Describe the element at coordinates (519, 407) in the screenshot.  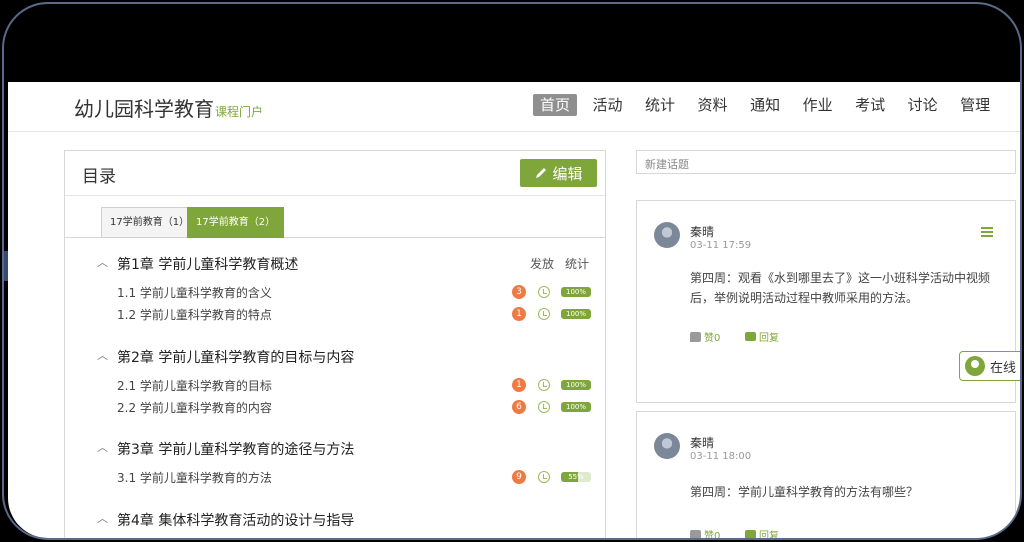
I see `count-badge: 6` at that location.